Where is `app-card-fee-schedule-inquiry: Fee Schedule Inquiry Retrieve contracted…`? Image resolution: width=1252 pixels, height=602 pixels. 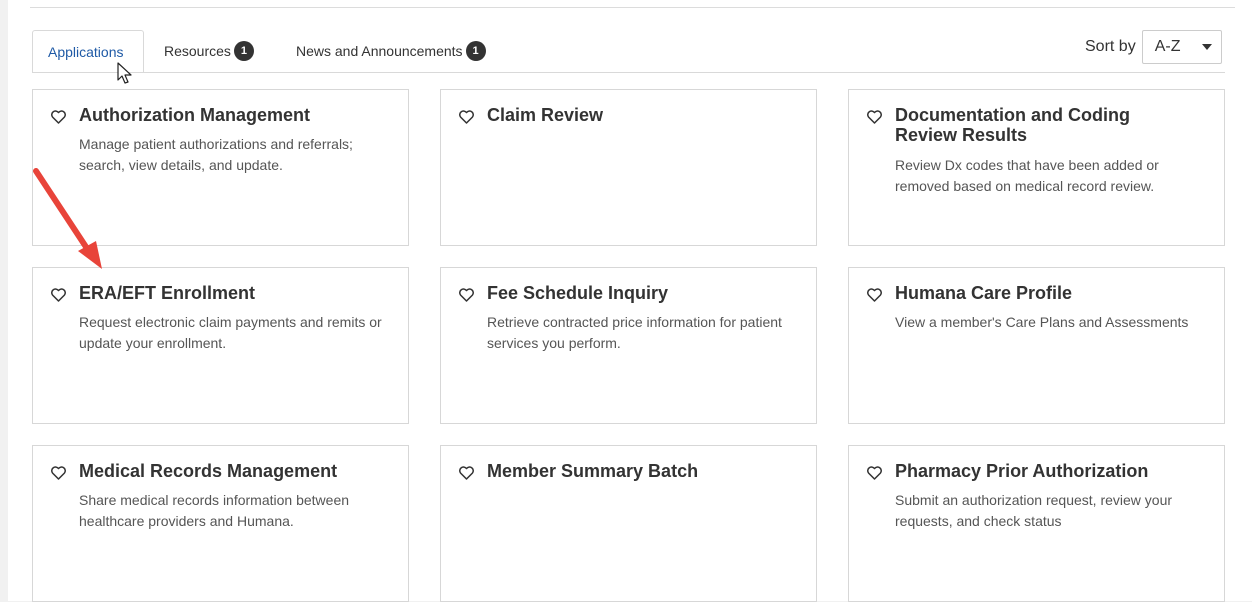 app-card-fee-schedule-inquiry: Fee Schedule Inquiry Retrieve contracted… is located at coordinates (628, 345).